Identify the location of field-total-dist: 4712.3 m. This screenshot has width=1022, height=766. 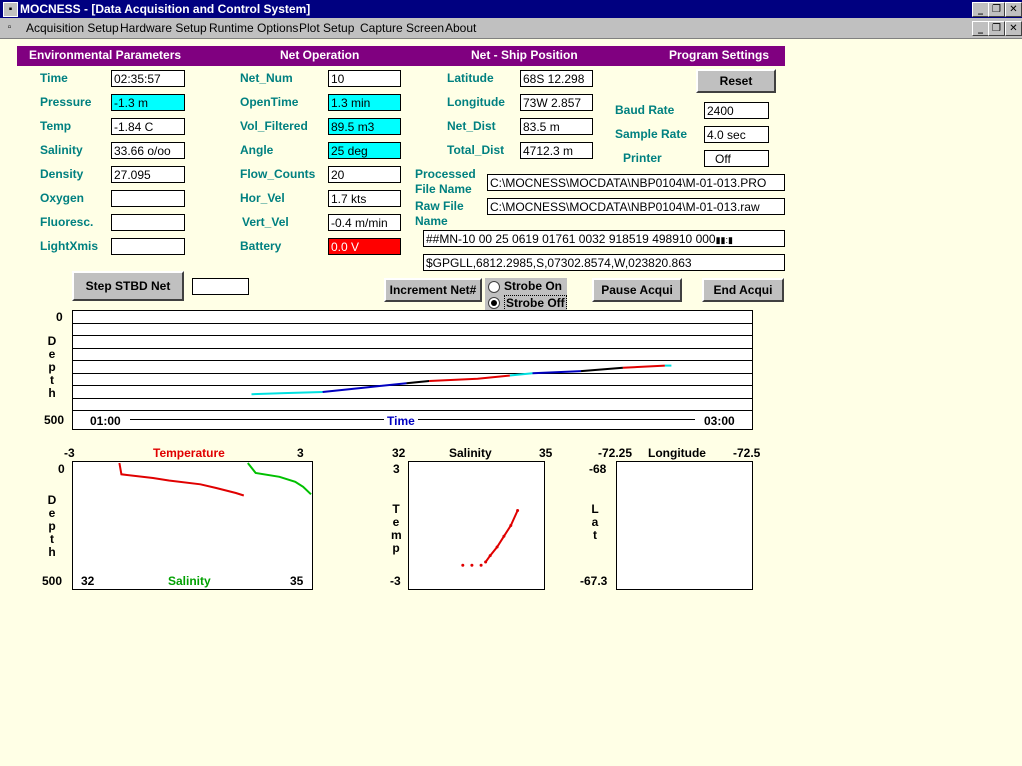
(556, 150).